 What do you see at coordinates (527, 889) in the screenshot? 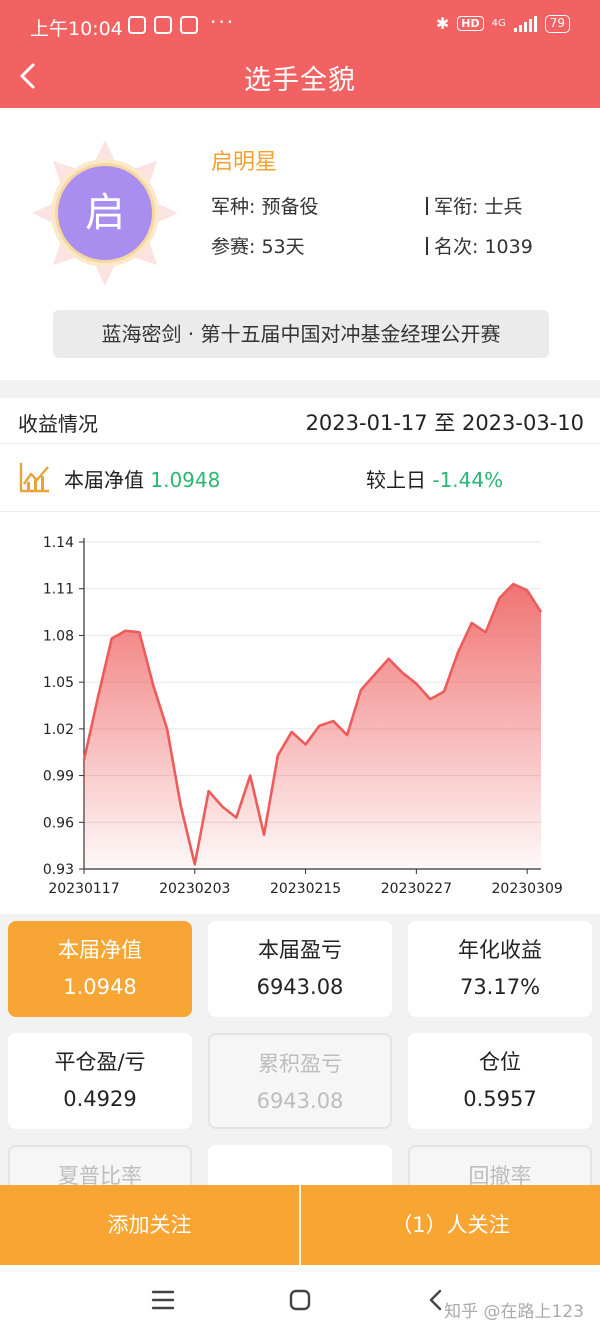
I see `x-tick-label: 20230309` at bounding box center [527, 889].